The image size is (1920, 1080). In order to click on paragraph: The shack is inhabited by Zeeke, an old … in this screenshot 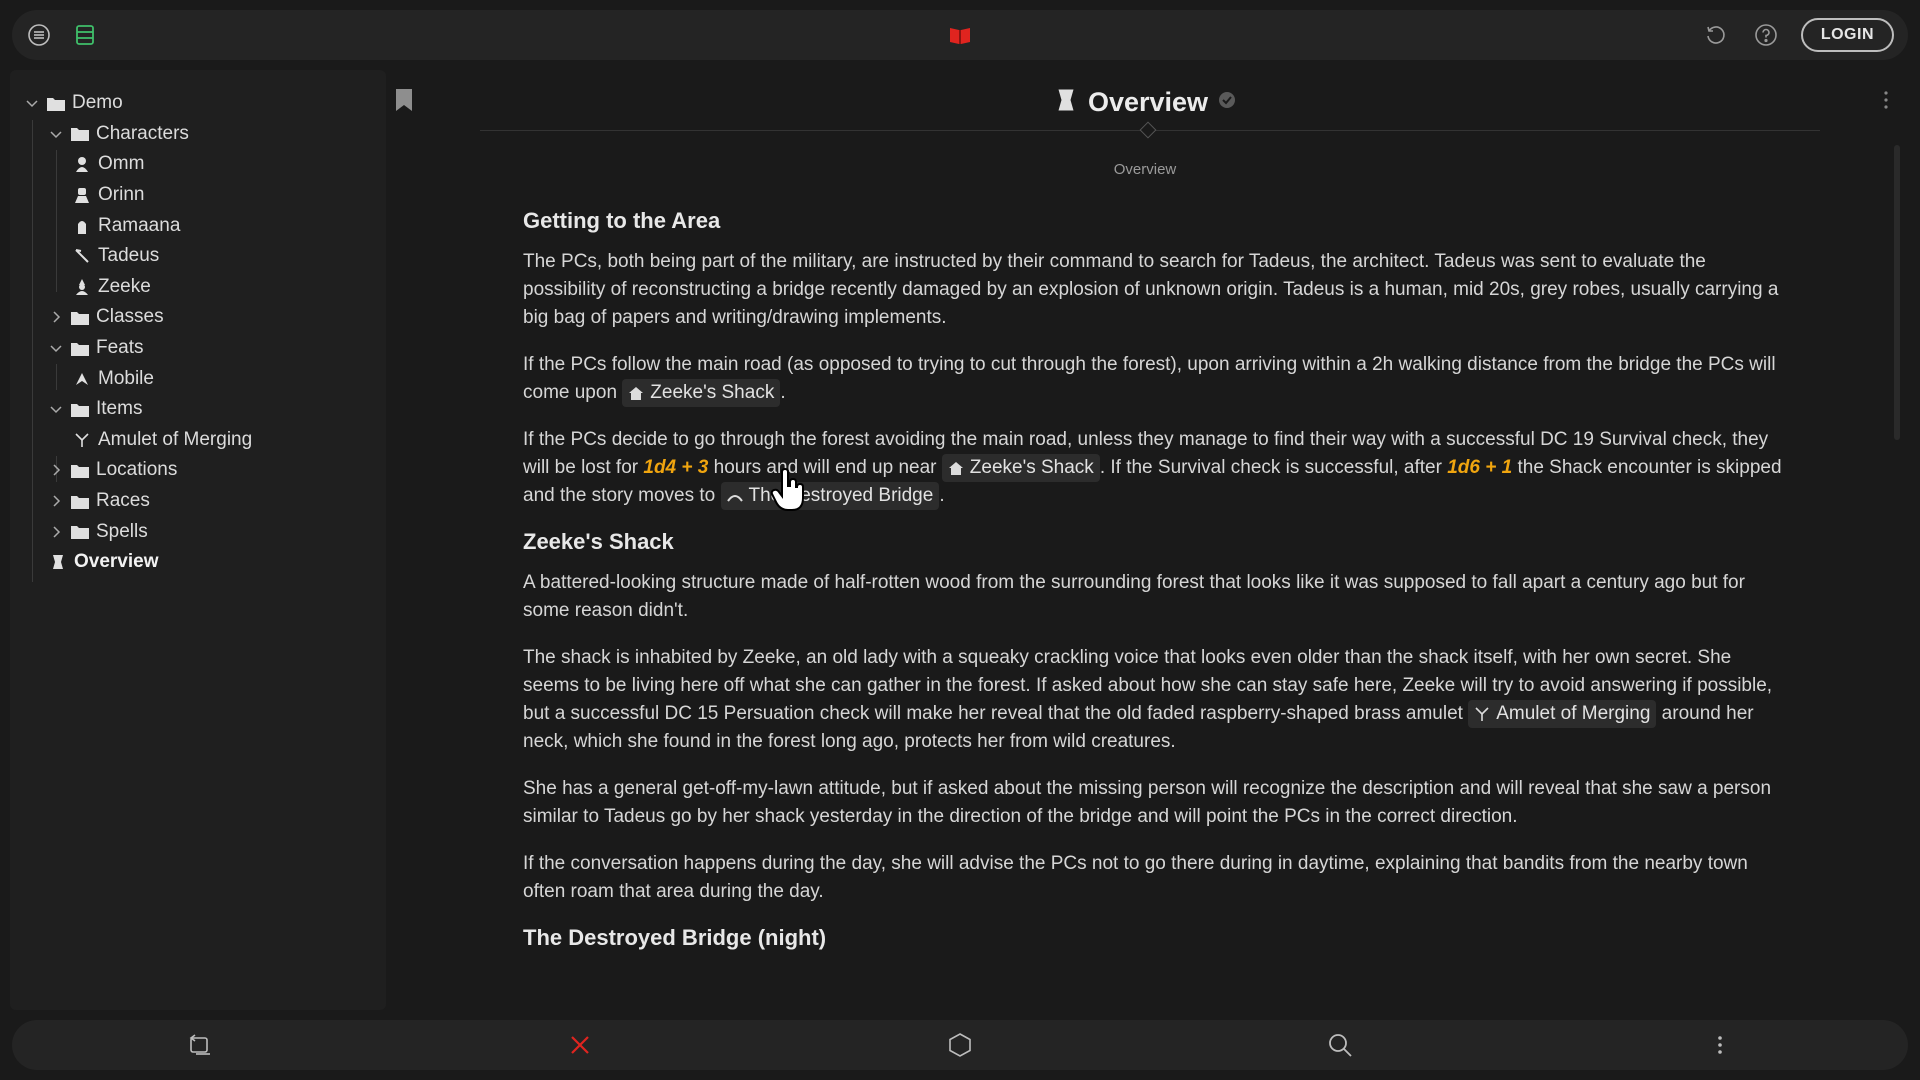, I will do `click(1153, 700)`.